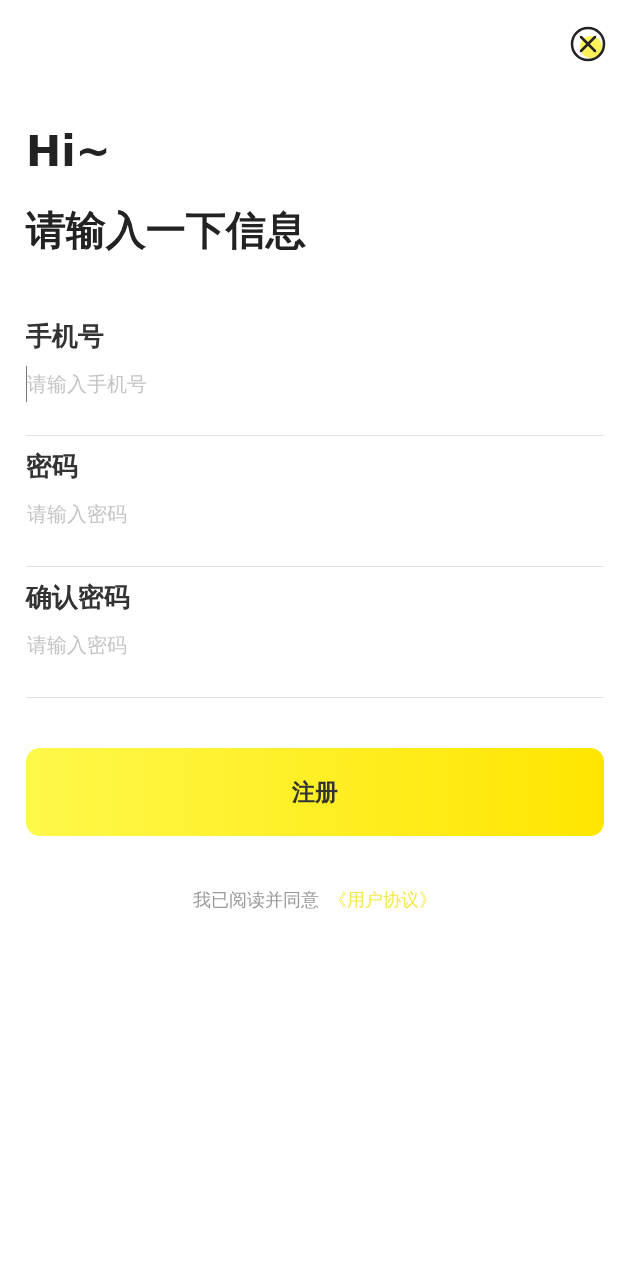  Describe the element at coordinates (315, 792) in the screenshot. I see `register-button: 注册` at that location.